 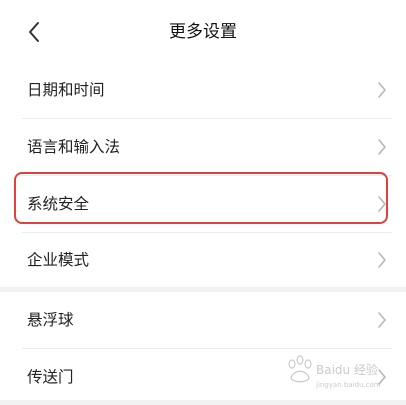 I want to click on page-title: 更多设置, so click(x=203, y=32).